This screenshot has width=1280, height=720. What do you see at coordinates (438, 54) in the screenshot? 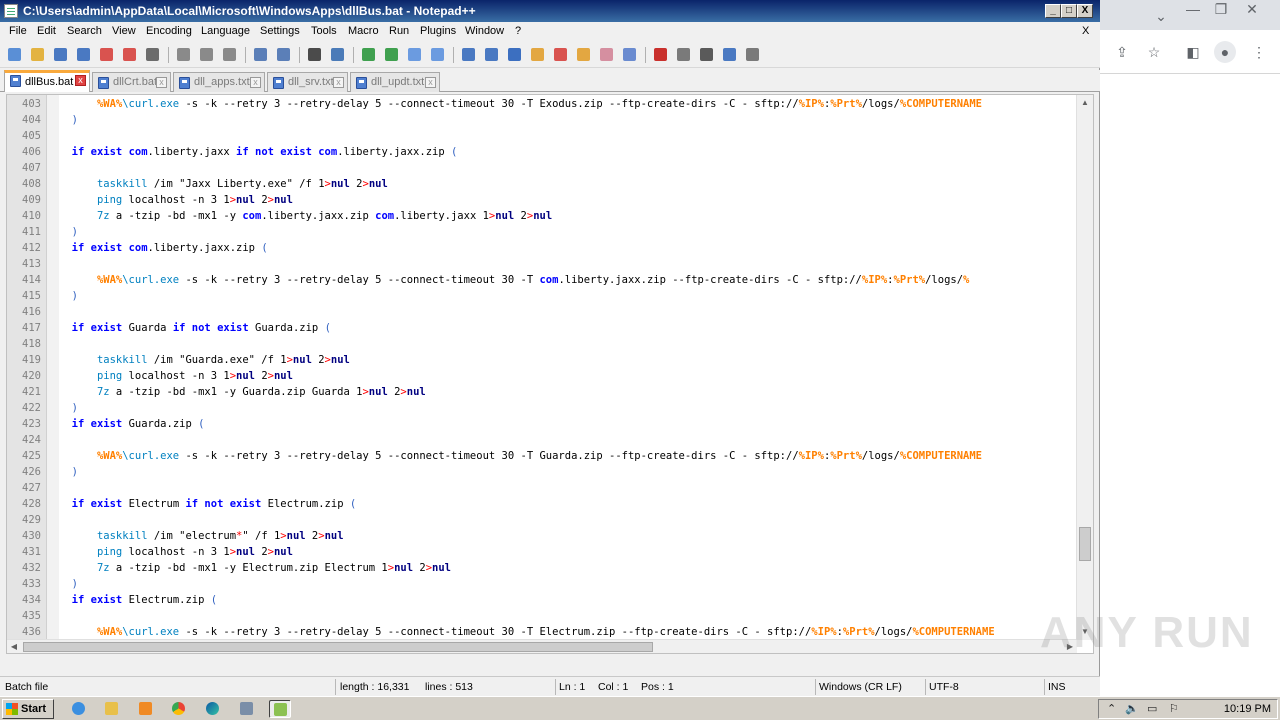
I see `sync-horizontal-icon` at bounding box center [438, 54].